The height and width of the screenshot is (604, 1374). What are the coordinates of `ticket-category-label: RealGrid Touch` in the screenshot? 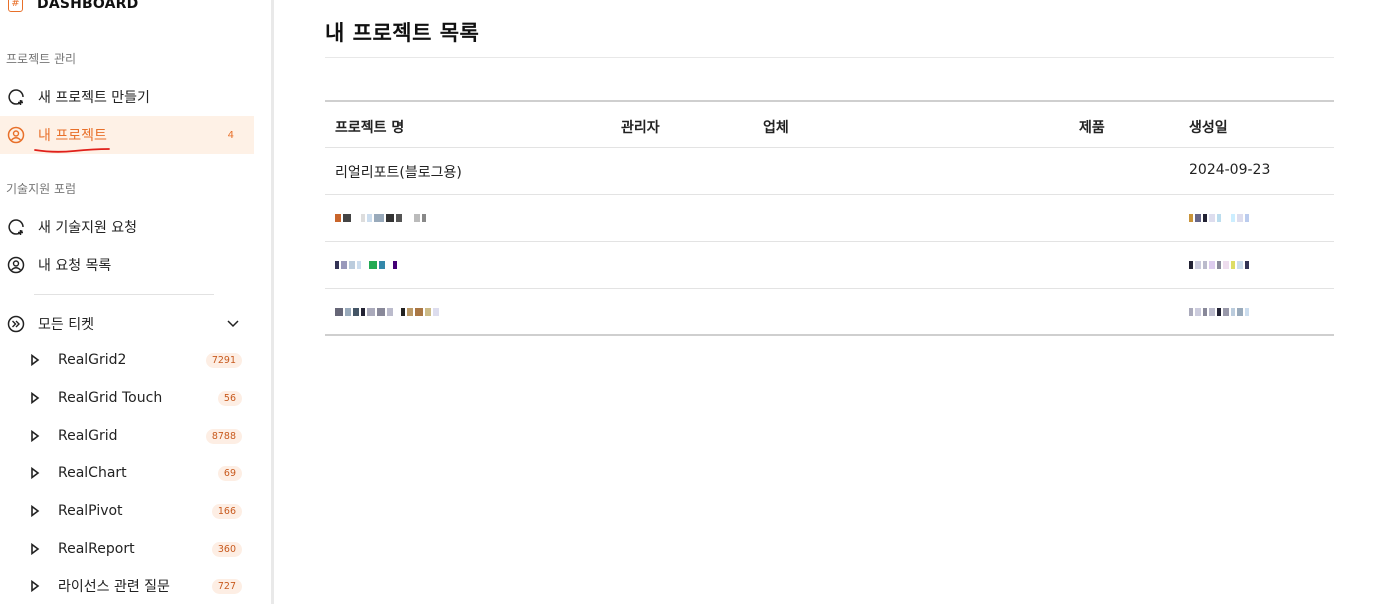 It's located at (110, 398).